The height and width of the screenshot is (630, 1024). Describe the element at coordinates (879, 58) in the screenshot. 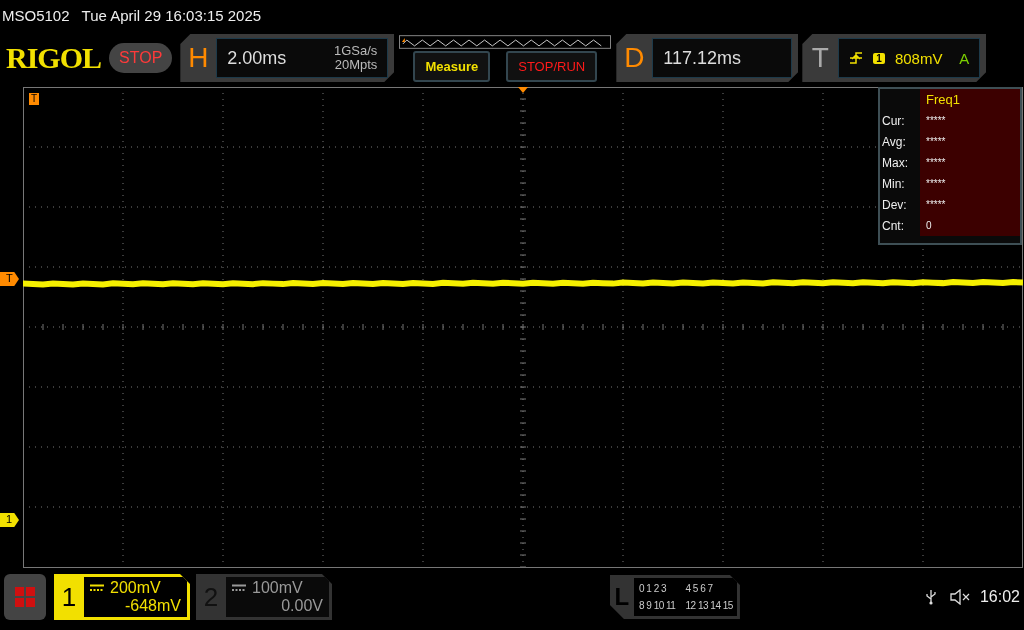

I see `trigger-source-badge: 1` at that location.